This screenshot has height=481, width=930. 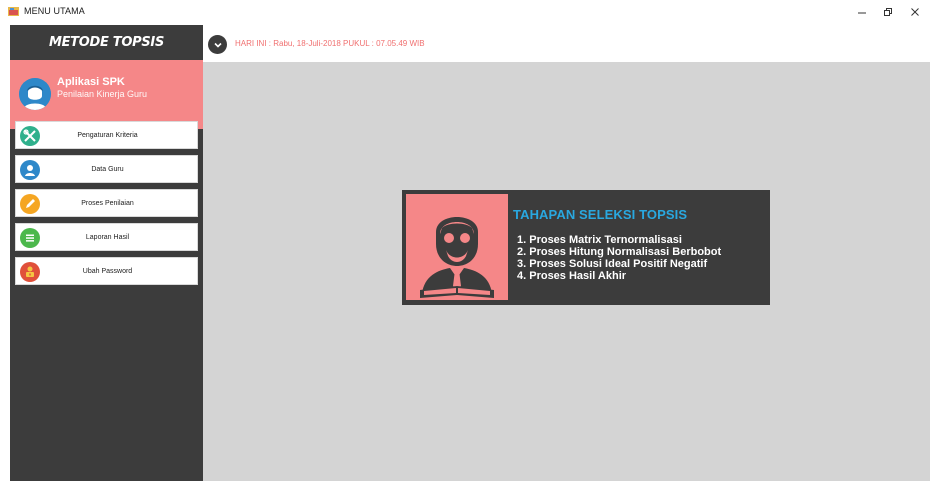 I want to click on restore-icon, so click(x=888, y=12).